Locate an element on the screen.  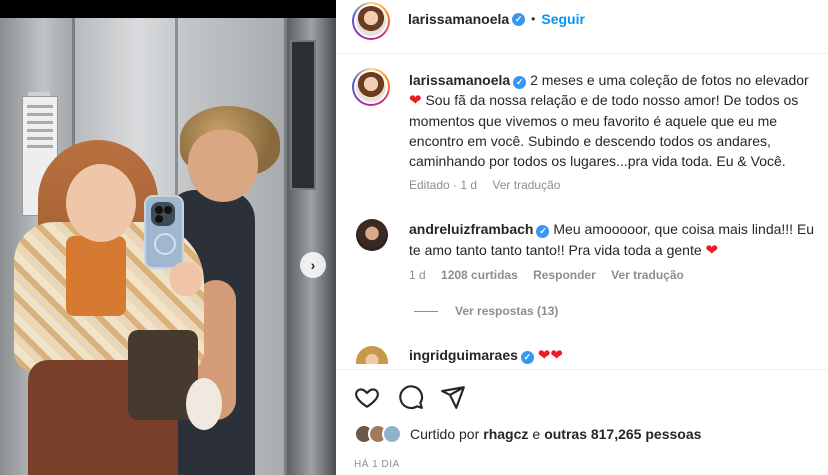
next-photo-button: › is located at coordinates (313, 265).